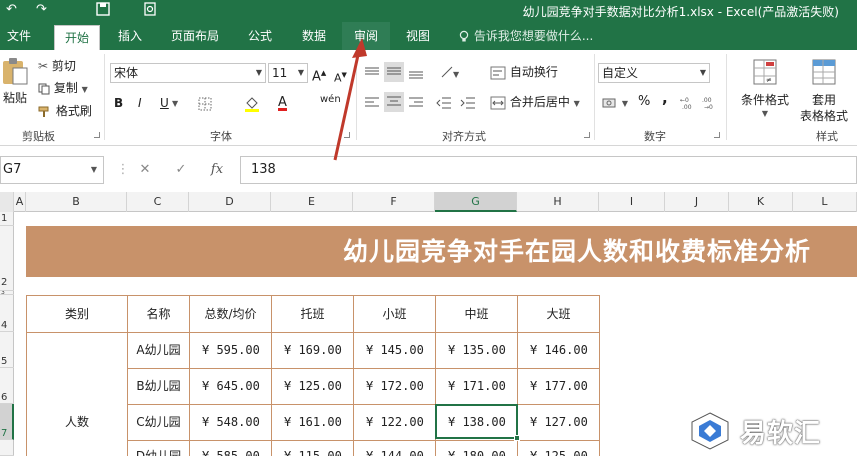 The height and width of the screenshot is (456, 857). I want to click on number-format-select: 自定义 ▼, so click(654, 73).